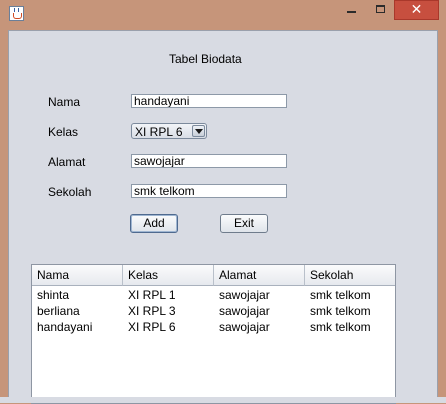  What do you see at coordinates (223, 400) in the screenshot?
I see `window-bottom-edge` at bounding box center [223, 400].